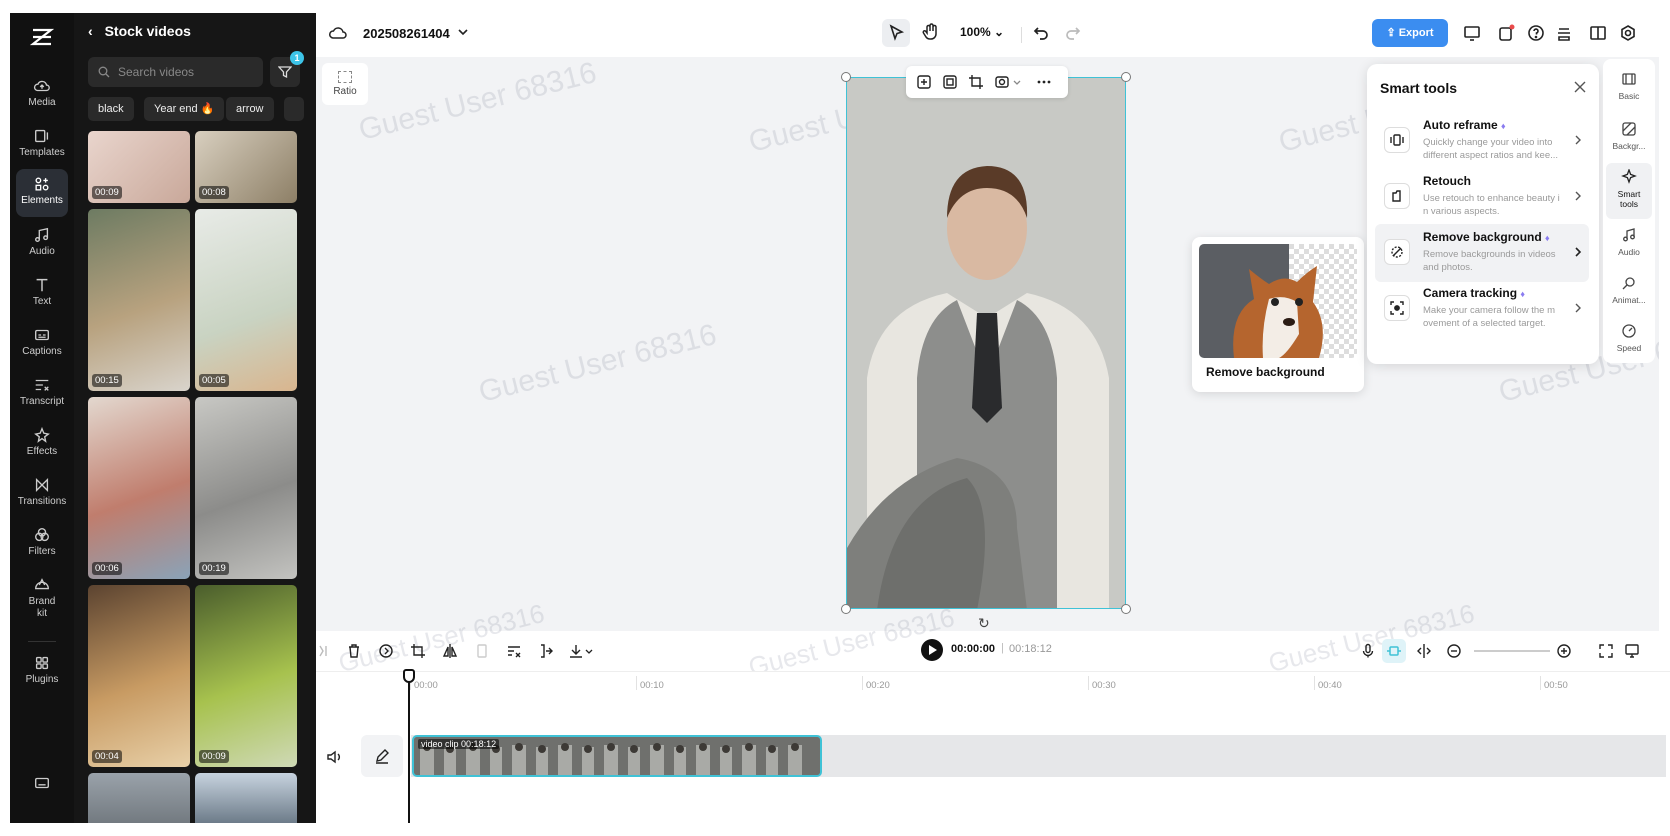 Image resolution: width=1670 pixels, height=836 pixels. I want to click on ratio-button: Ratio, so click(345, 84).